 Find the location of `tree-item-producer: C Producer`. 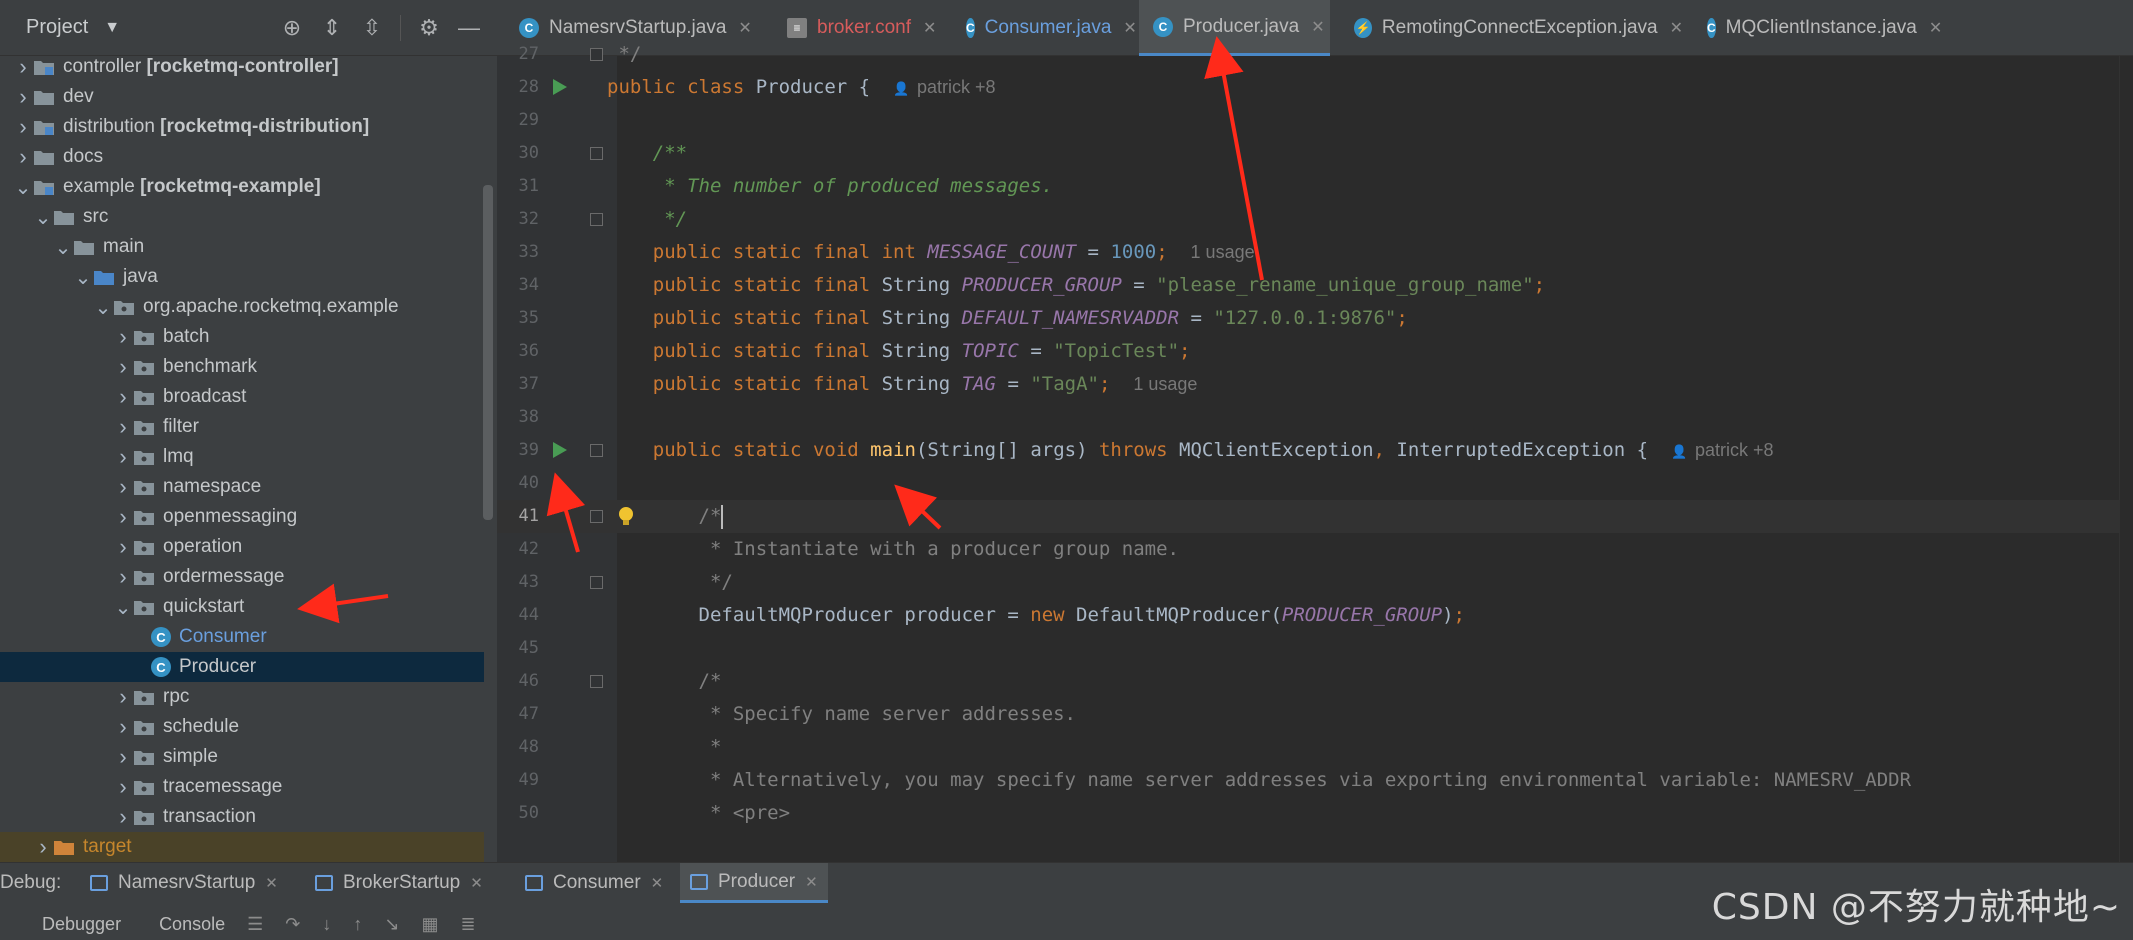

tree-item-producer: C Producer is located at coordinates (242, 667).